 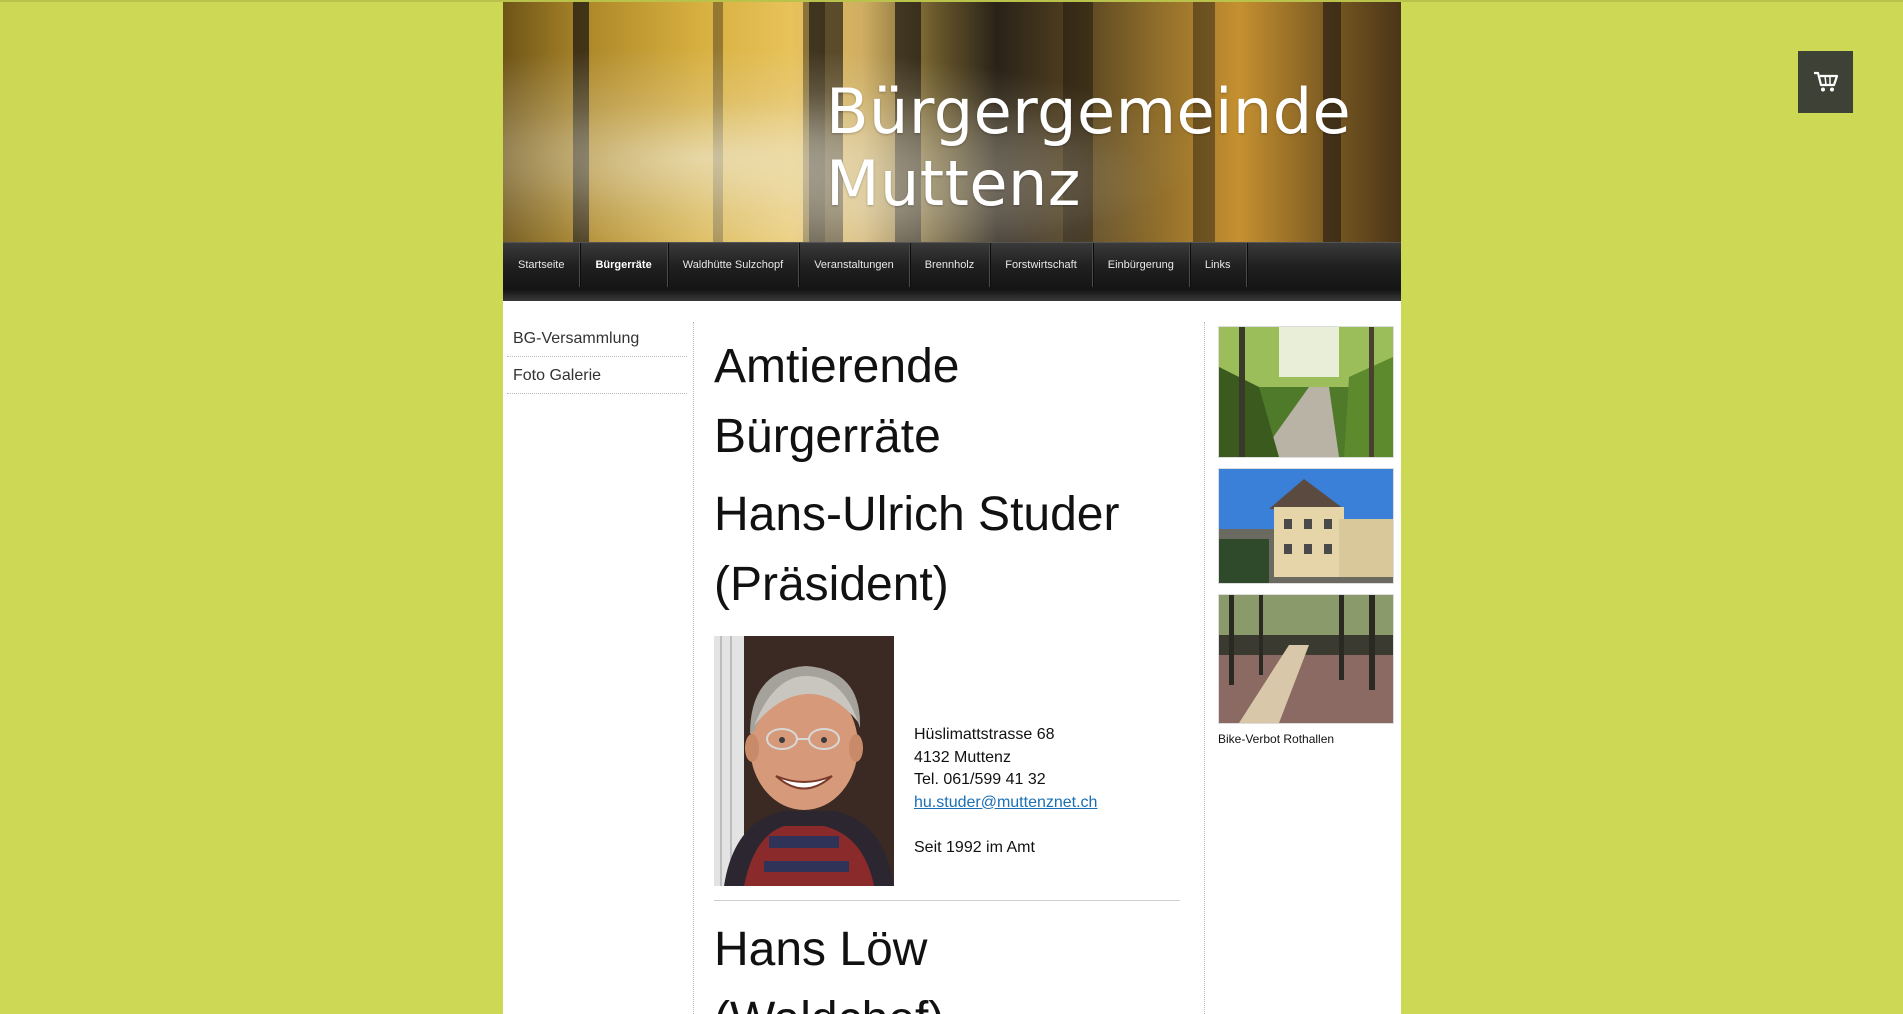 What do you see at coordinates (821, 949) in the screenshot?
I see `person-name: Hans Löw` at bounding box center [821, 949].